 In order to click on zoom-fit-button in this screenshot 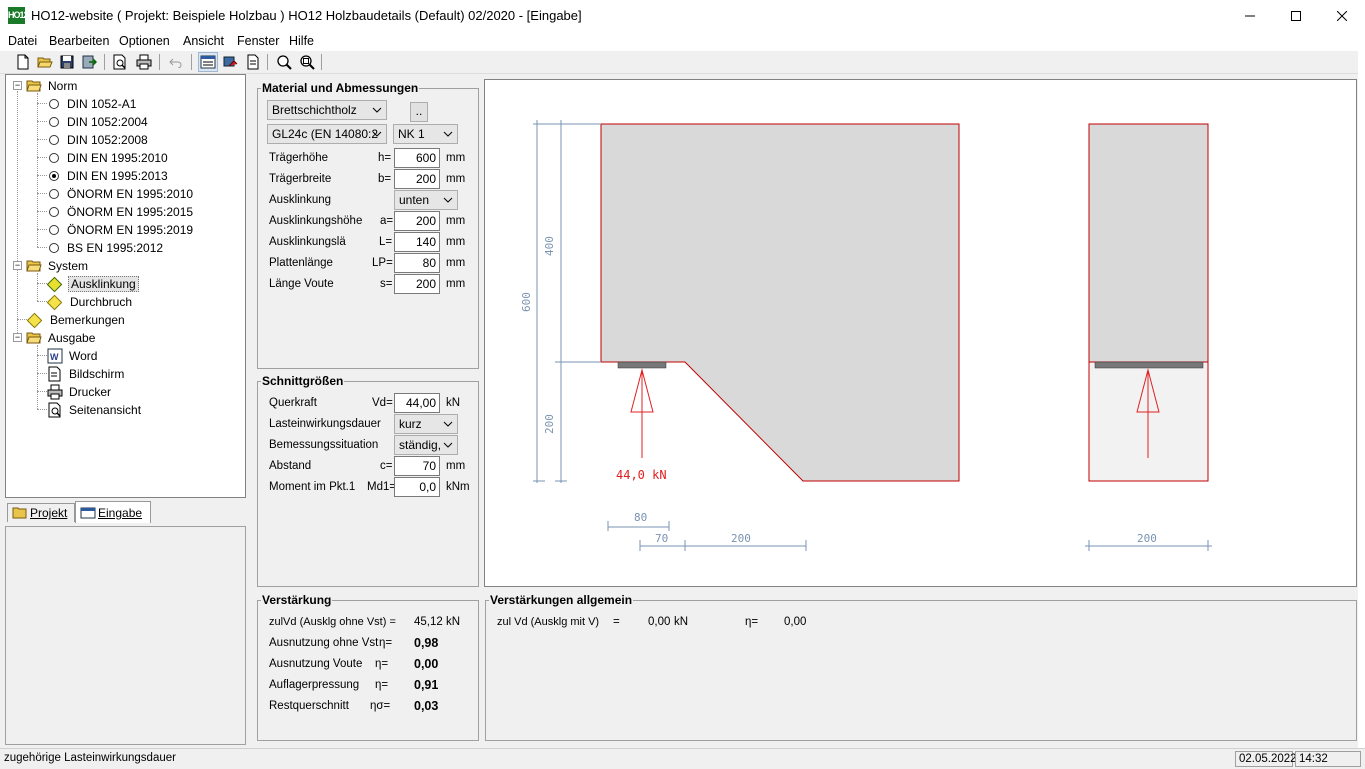, I will do `click(307, 62)`.